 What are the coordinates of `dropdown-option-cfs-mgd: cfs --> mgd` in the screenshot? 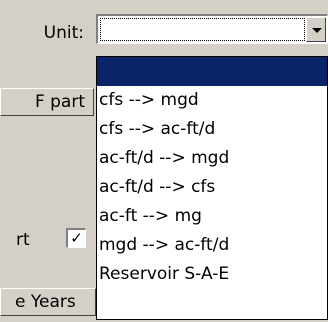 It's located at (212, 100).